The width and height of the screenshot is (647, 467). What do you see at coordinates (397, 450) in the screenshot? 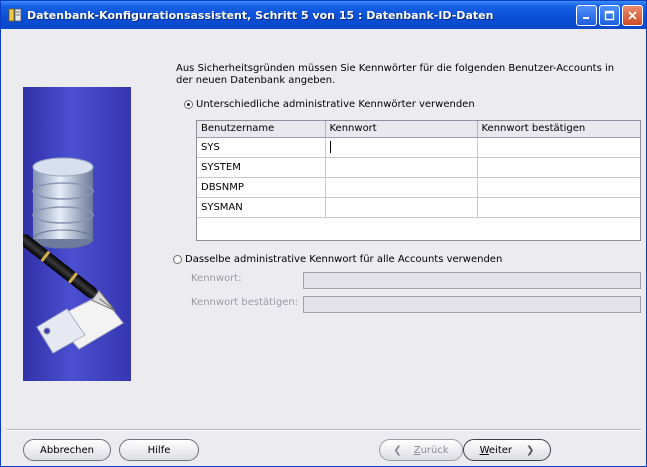
I see `chevron-left-icon: ❮` at bounding box center [397, 450].